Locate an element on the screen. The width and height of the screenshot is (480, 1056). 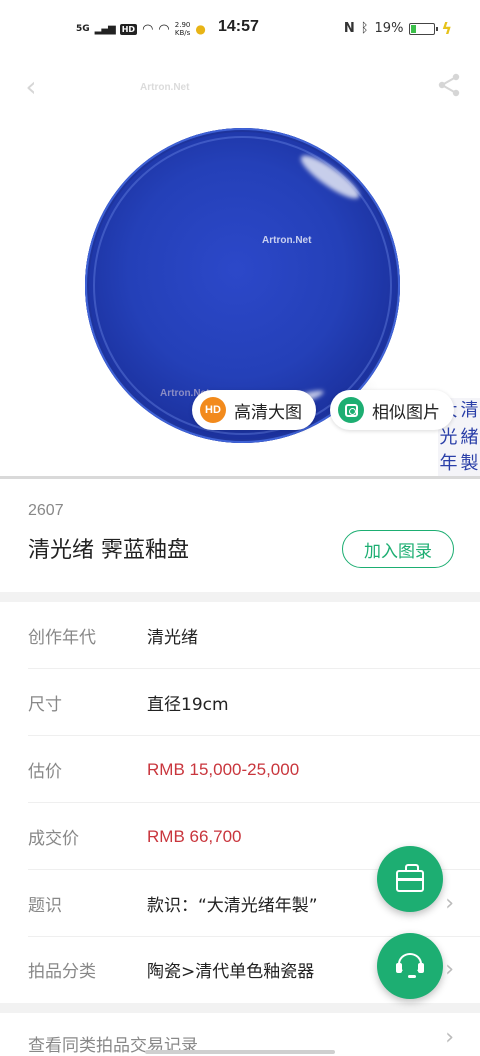
mark-char: 清 is located at coordinates (469, 410).